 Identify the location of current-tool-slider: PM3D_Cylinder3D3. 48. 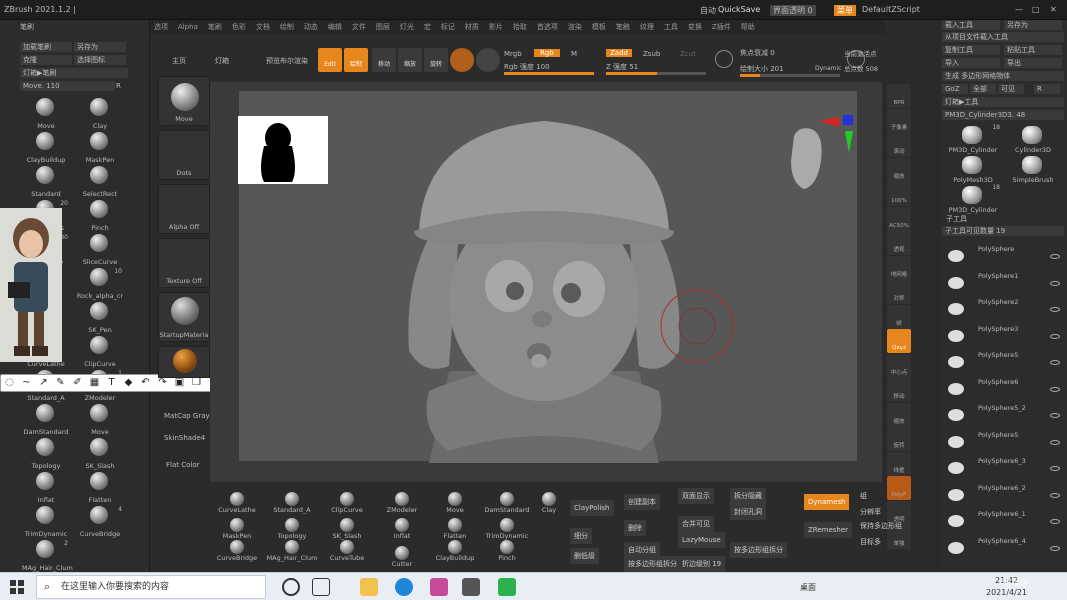
(1003, 115).